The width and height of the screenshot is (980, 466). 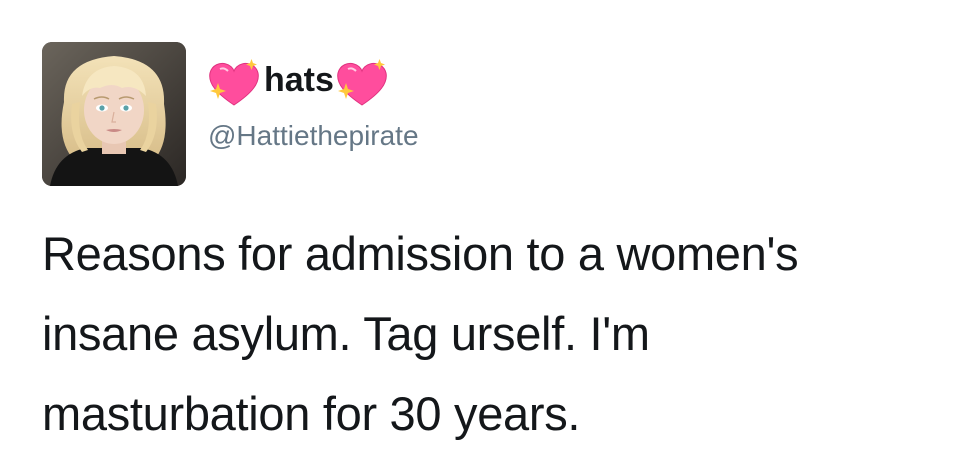 I want to click on avatar, so click(x=114, y=114).